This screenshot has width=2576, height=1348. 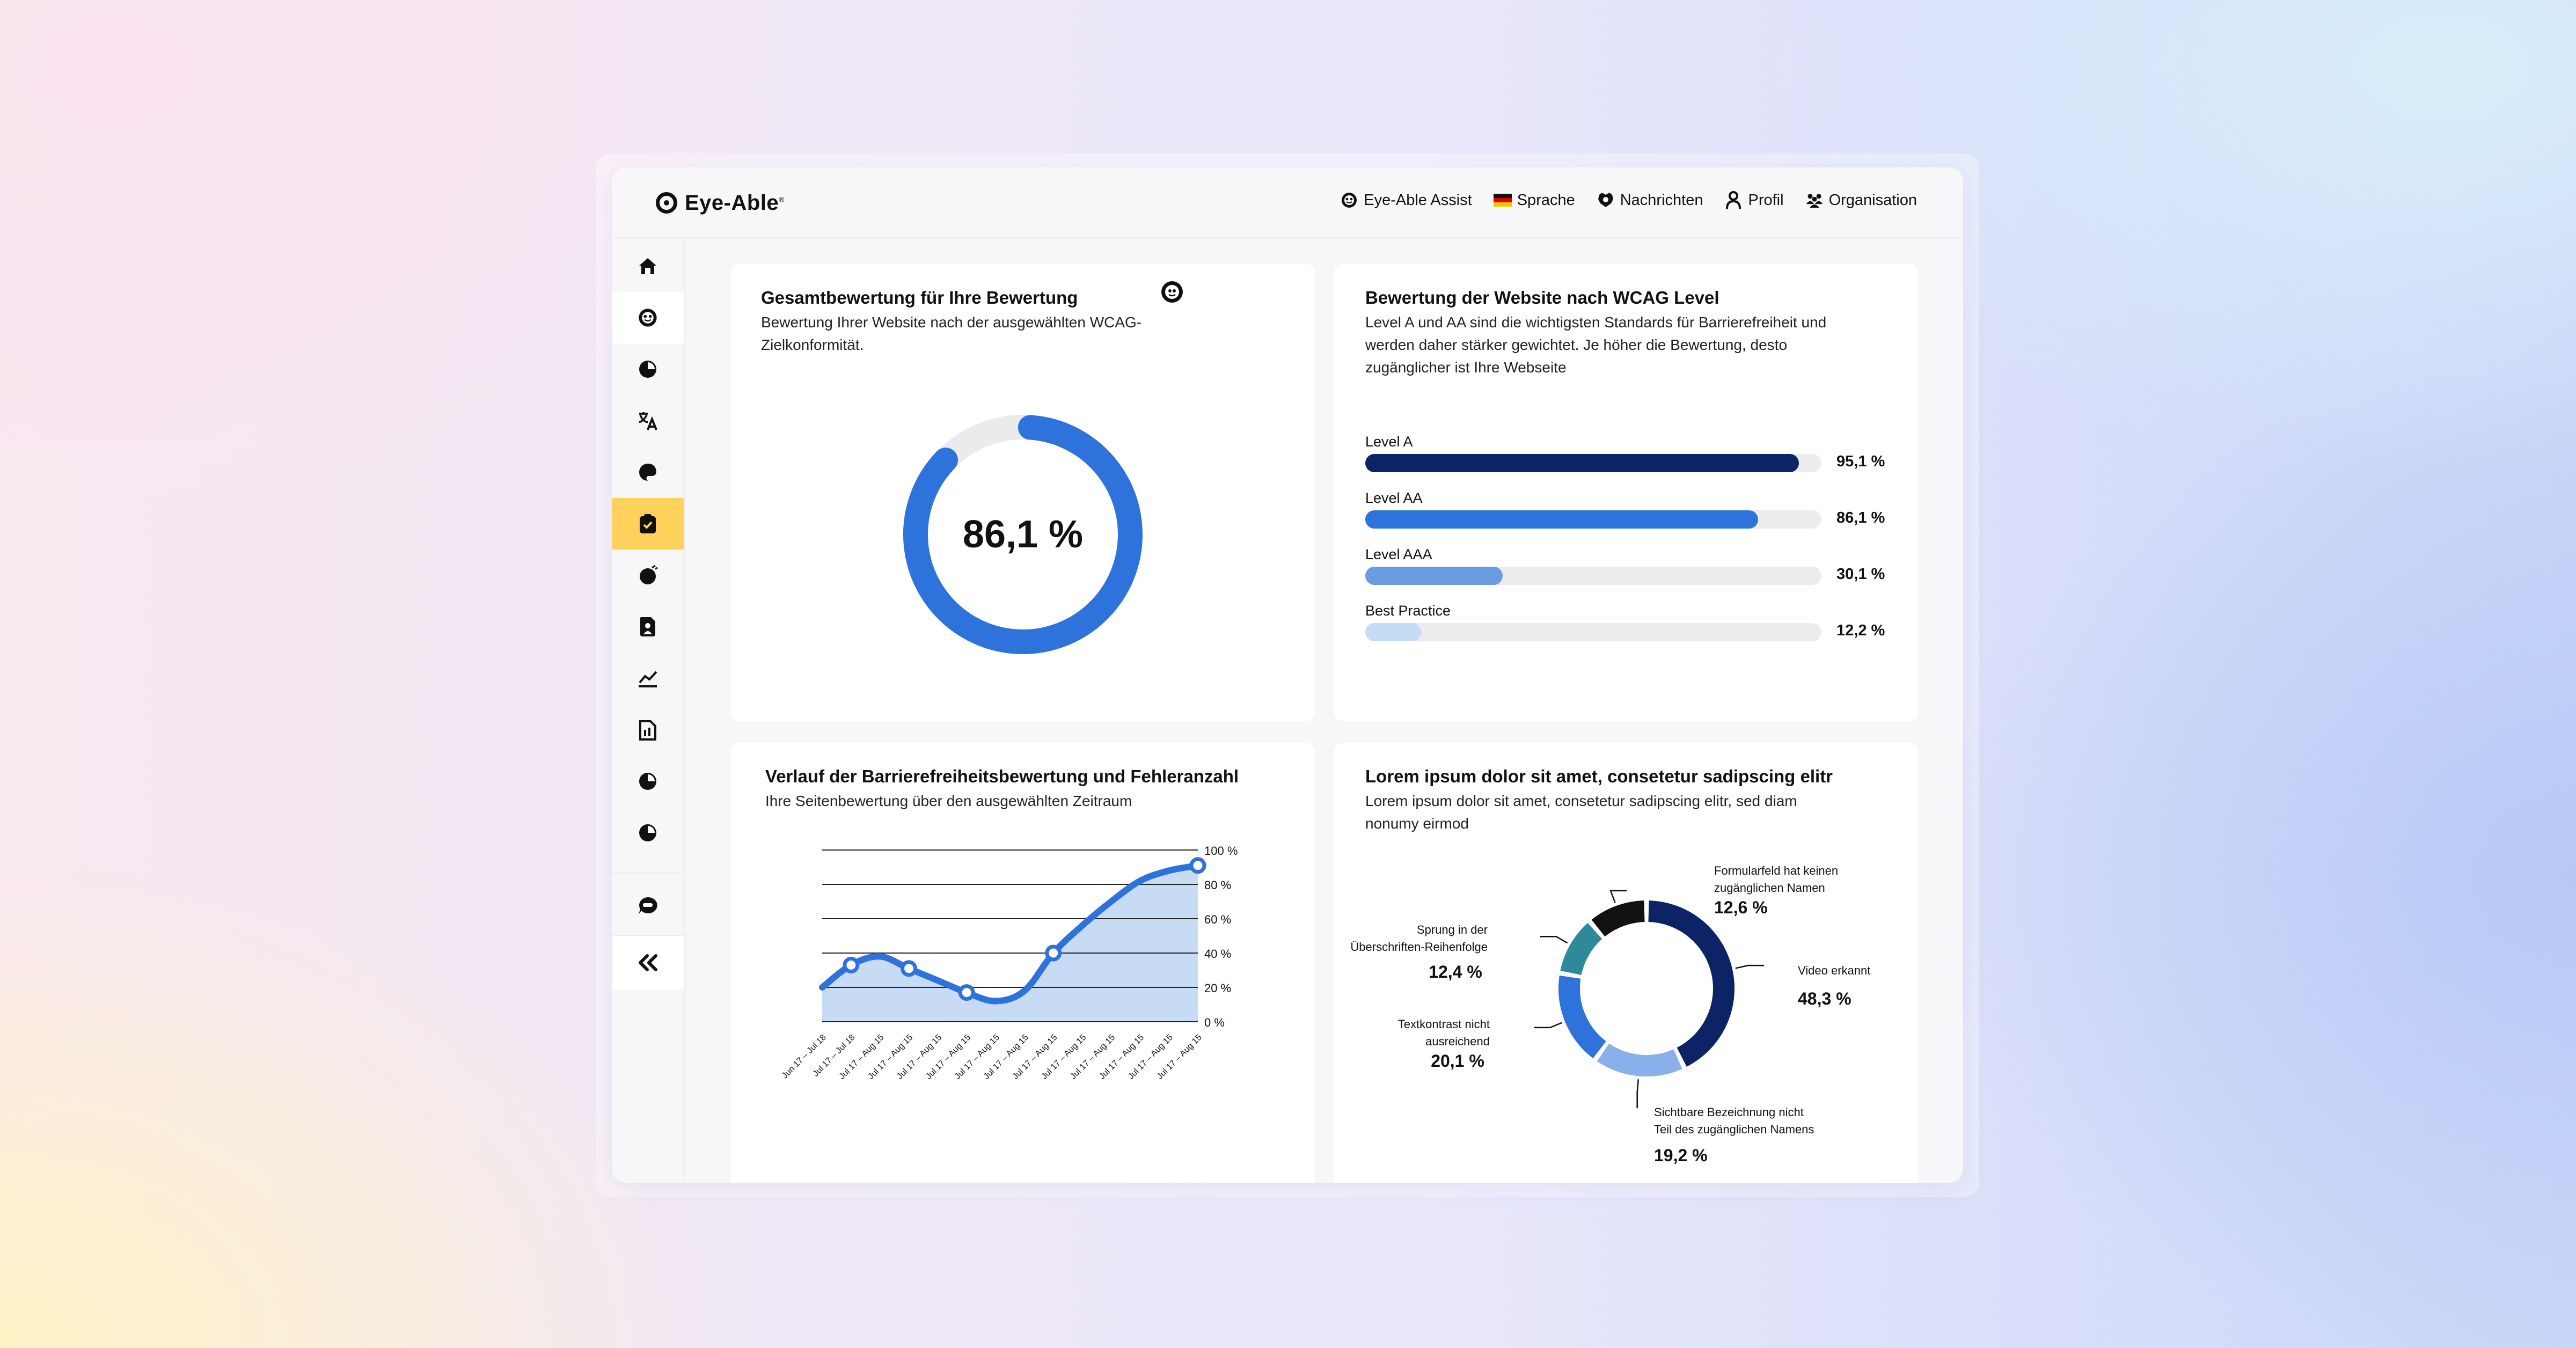 I want to click on brand-logo: Eye-Able®, so click(x=720, y=203).